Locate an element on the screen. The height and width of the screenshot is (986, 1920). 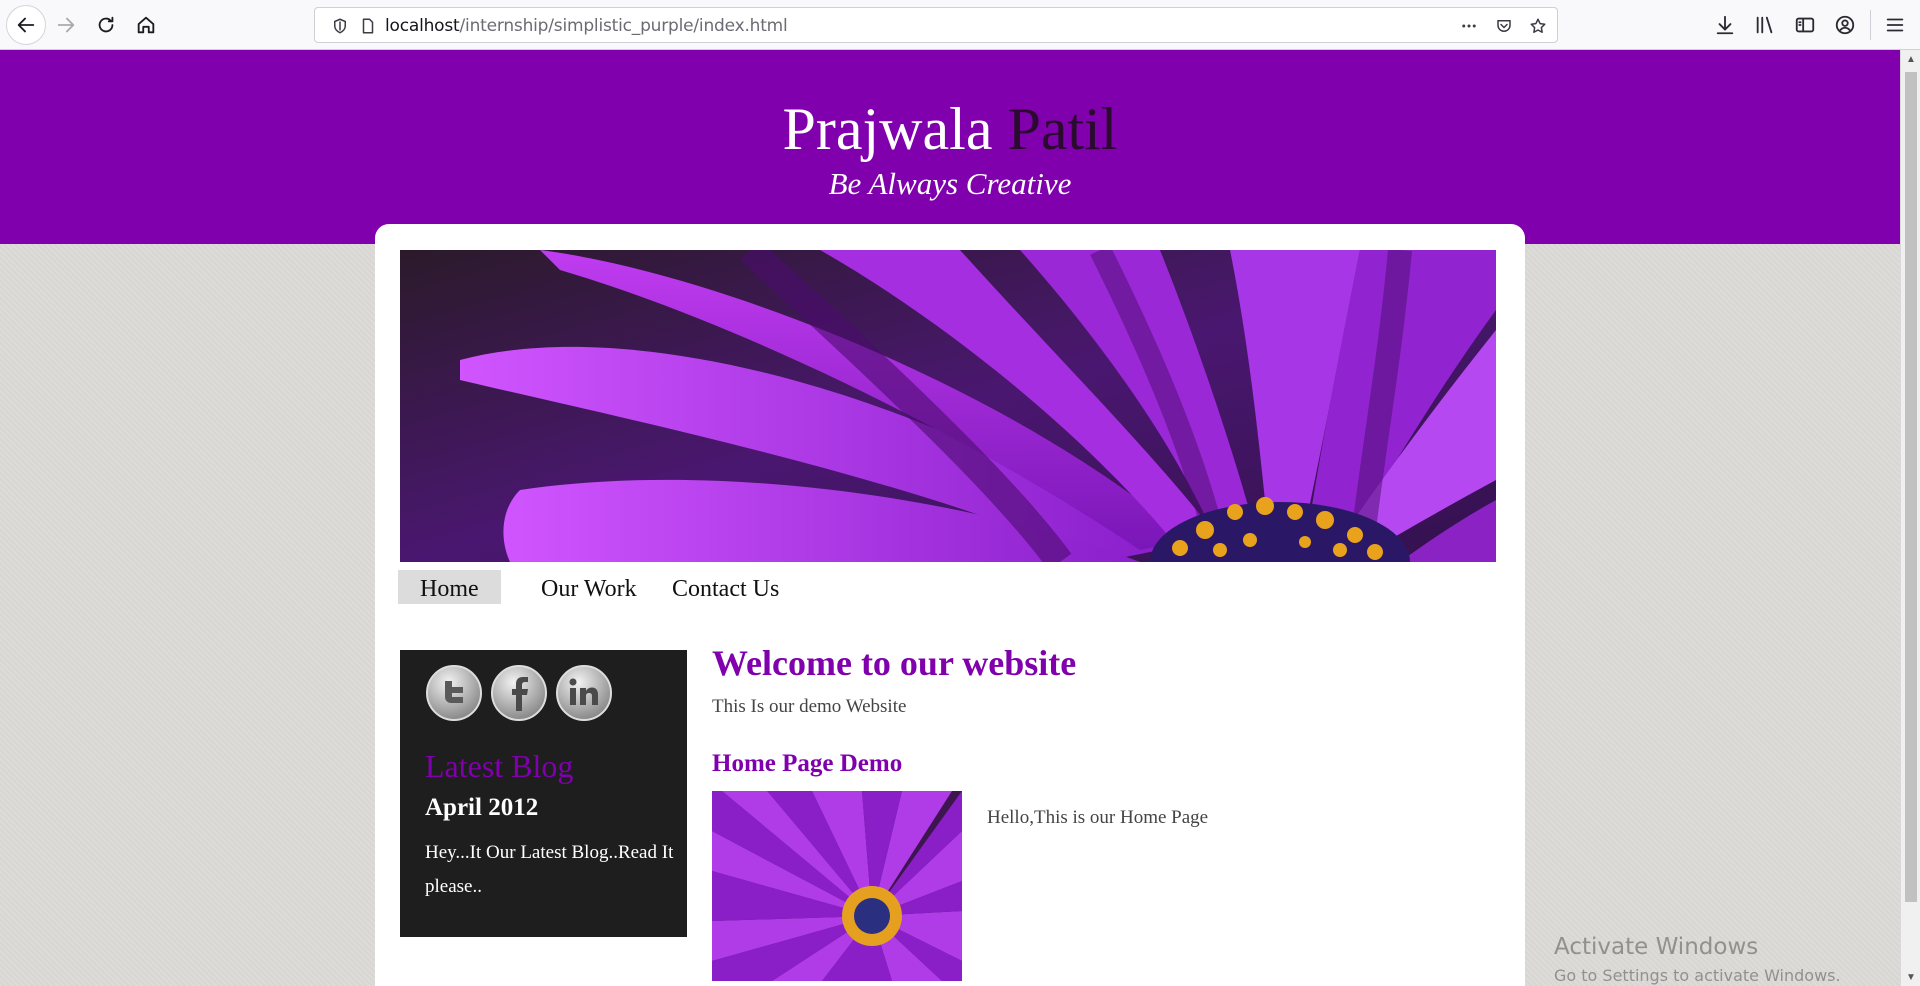
scroll-up-arrow-icon: ▲ is located at coordinates (1910, 59).